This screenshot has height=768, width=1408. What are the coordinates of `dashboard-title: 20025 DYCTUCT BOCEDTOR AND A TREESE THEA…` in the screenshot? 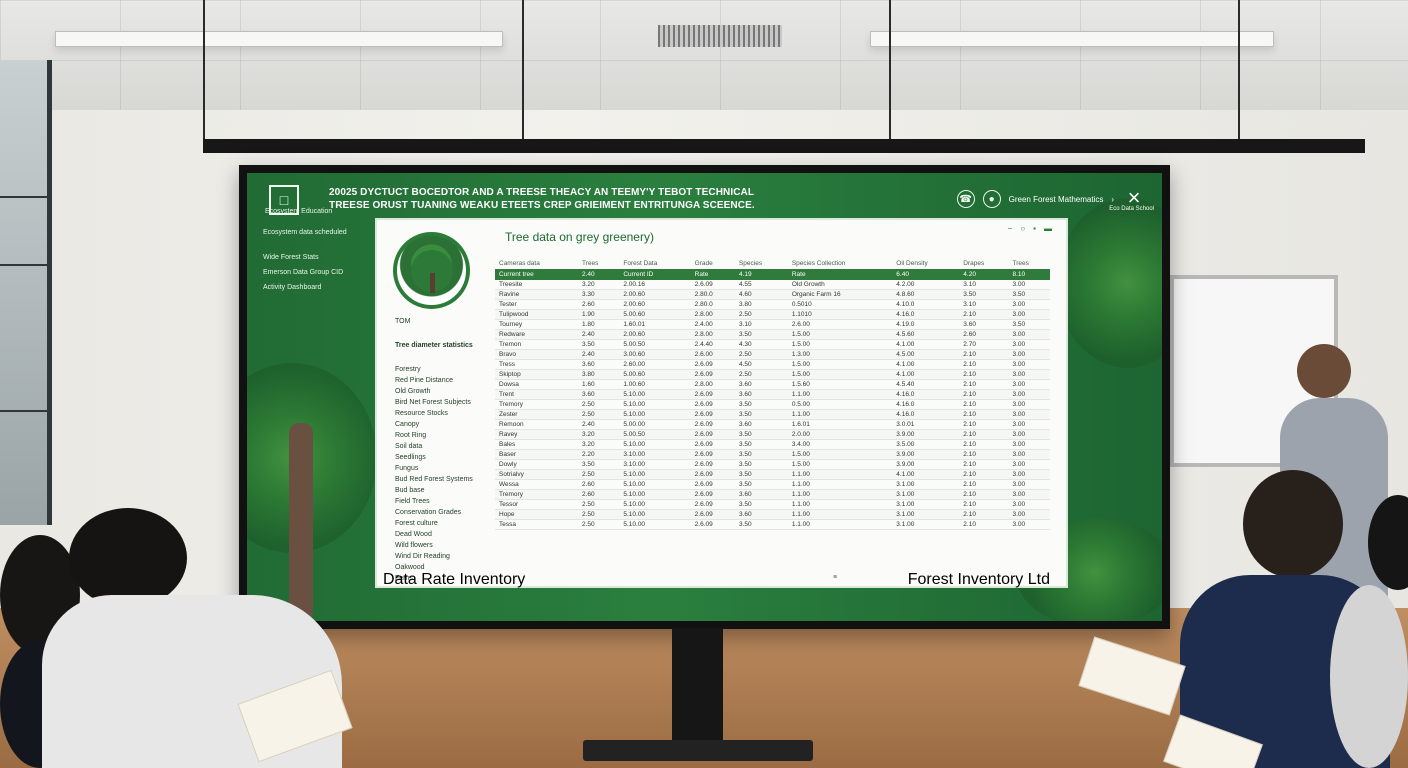 It's located at (564, 199).